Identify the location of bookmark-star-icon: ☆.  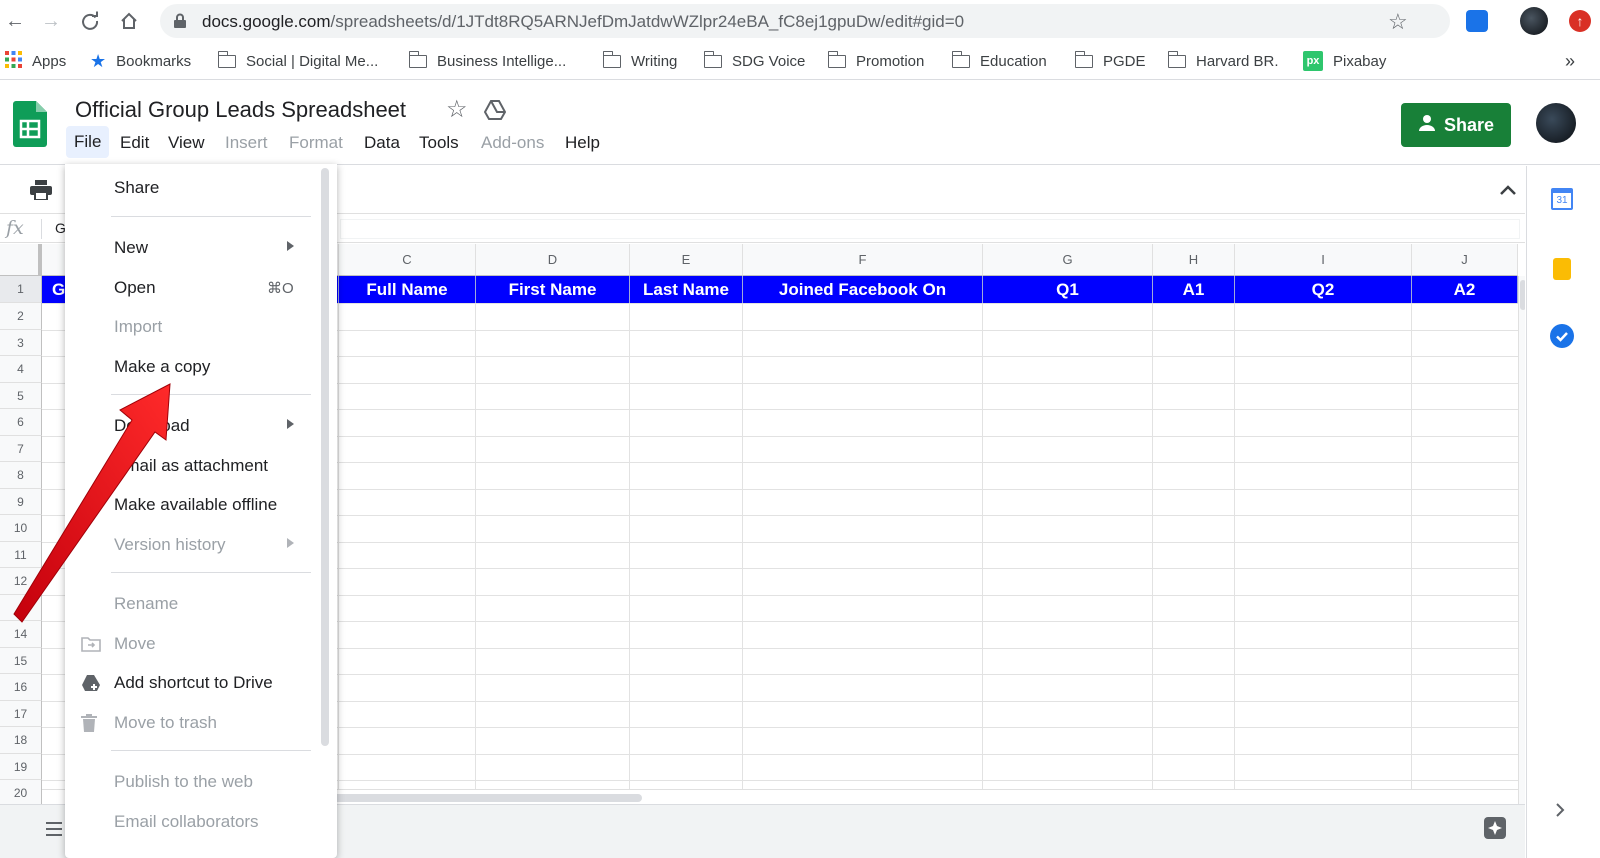
(1398, 22).